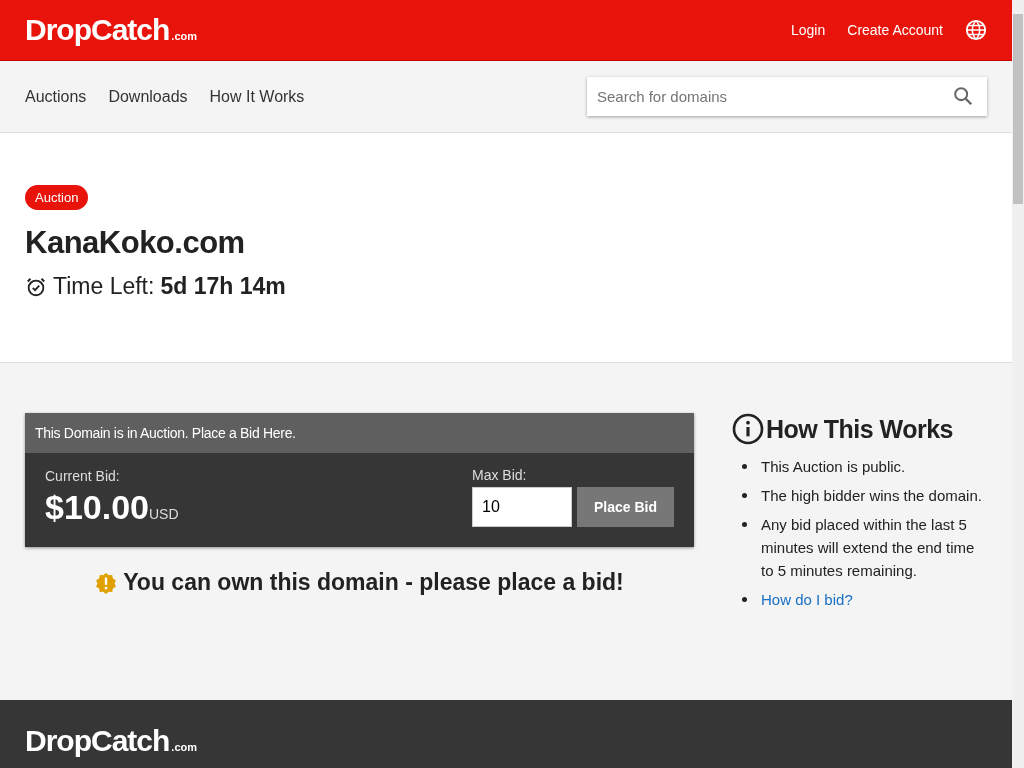 This screenshot has width=1024, height=768. What do you see at coordinates (257, 96) in the screenshot?
I see `nav-link: How It Works` at bounding box center [257, 96].